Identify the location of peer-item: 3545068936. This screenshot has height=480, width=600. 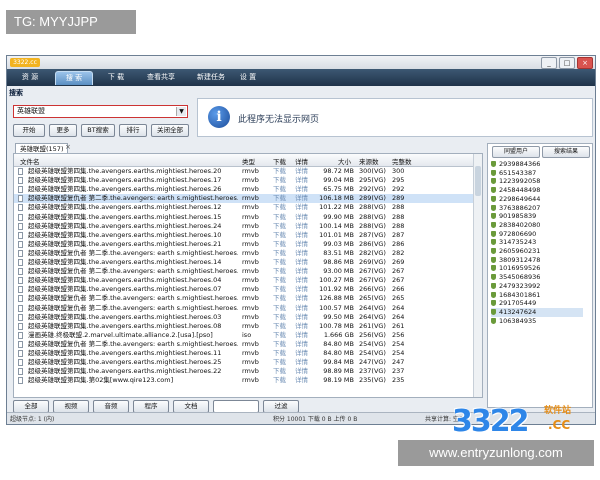
(515, 277).